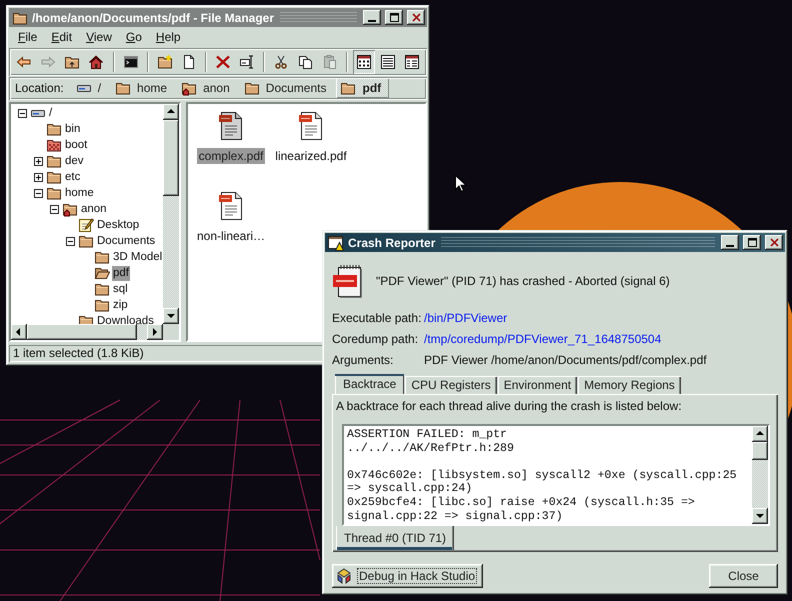 Image resolution: width=792 pixels, height=601 pixels. What do you see at coordinates (566, 359) in the screenshot?
I see `field-value: PDF Viewer /home/anon/Documents/pdf/complex.pdf` at bounding box center [566, 359].